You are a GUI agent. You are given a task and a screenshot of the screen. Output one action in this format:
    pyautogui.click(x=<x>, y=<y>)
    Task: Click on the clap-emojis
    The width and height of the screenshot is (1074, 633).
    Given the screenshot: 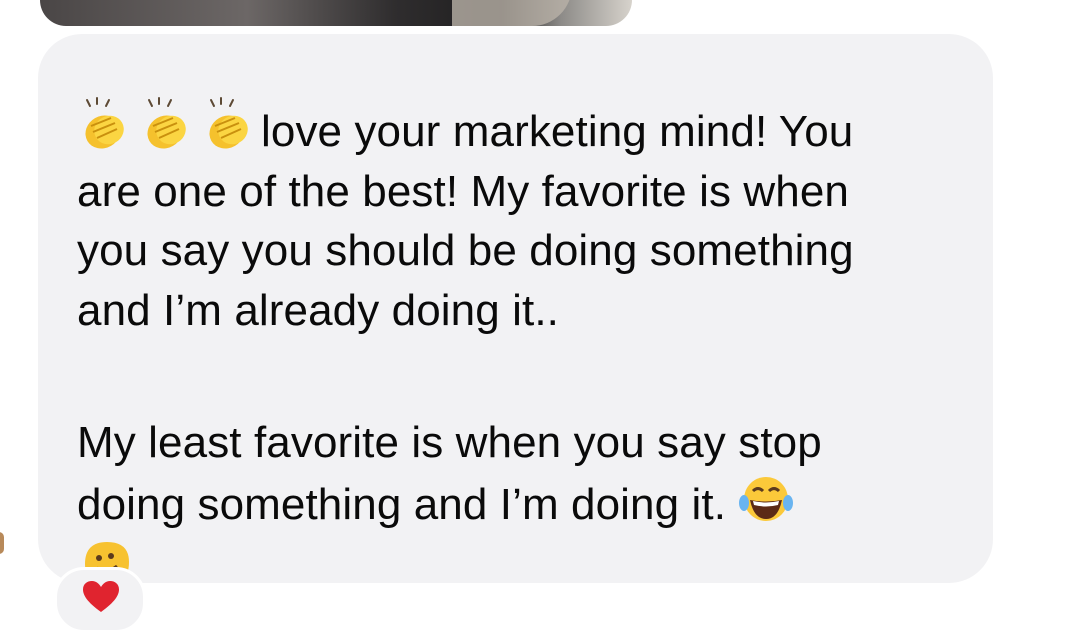 What is the action you would take?
    pyautogui.click(x=167, y=125)
    